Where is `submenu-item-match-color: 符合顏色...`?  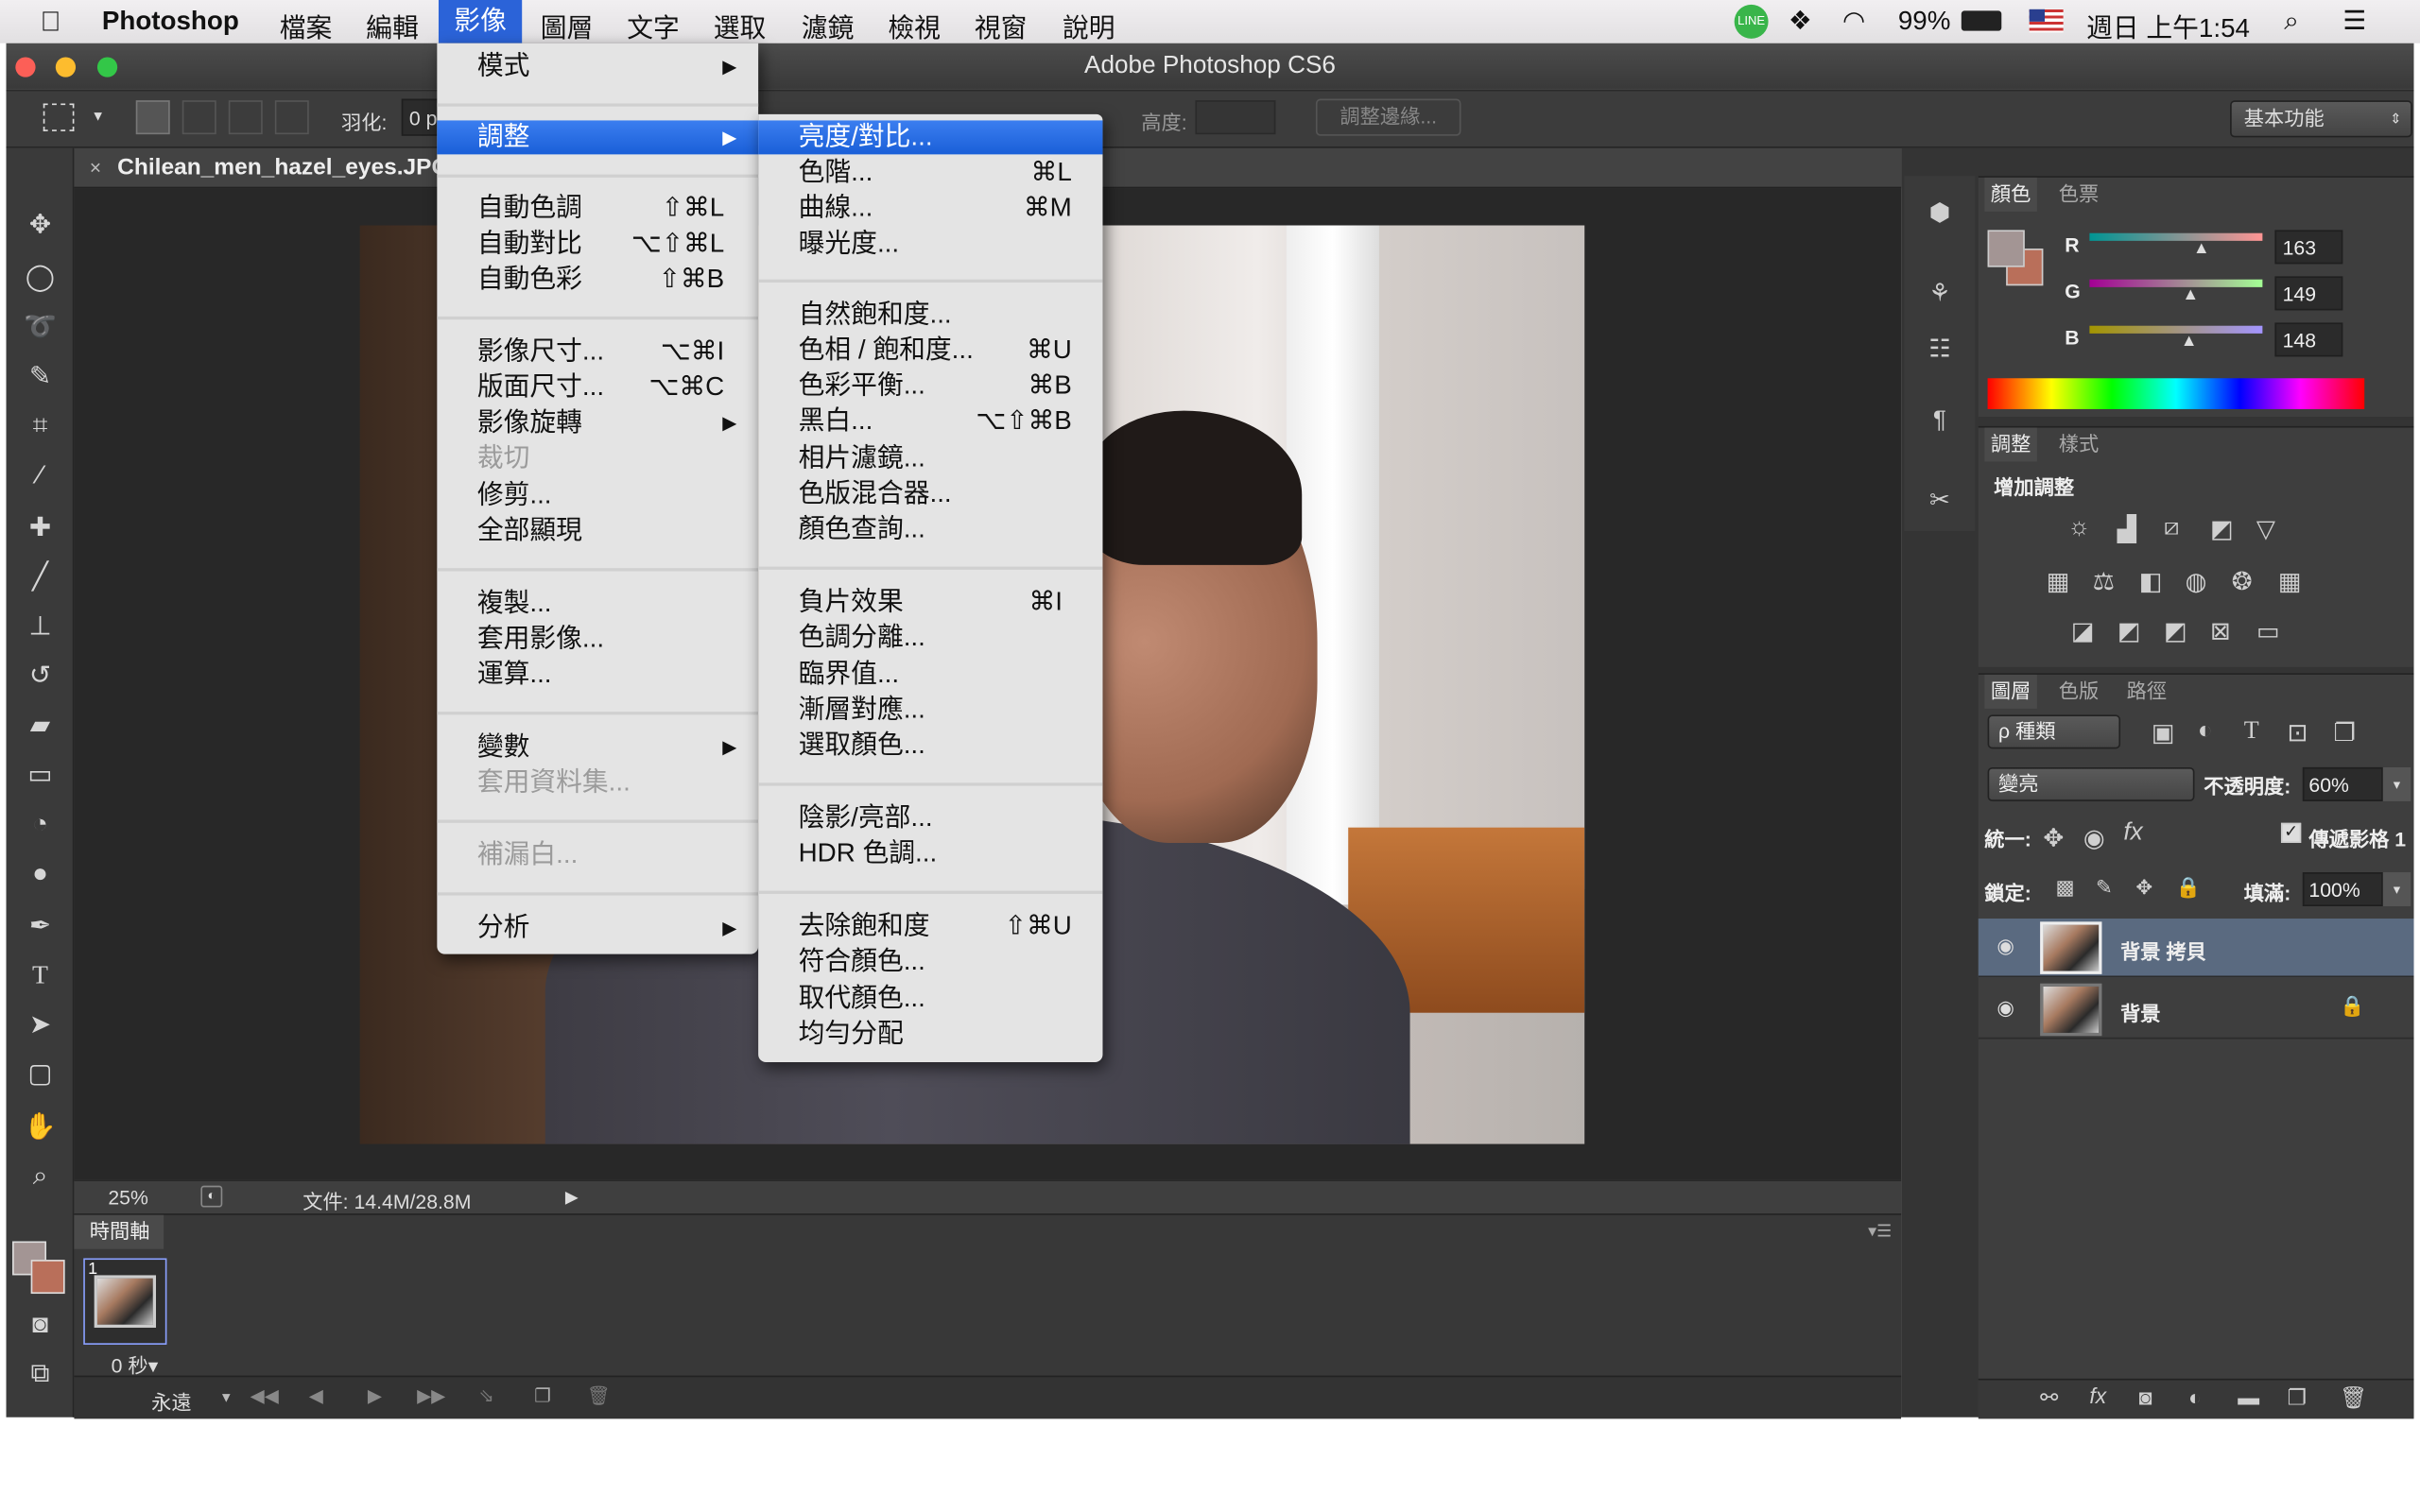 submenu-item-match-color: 符合顏色... is located at coordinates (930, 962).